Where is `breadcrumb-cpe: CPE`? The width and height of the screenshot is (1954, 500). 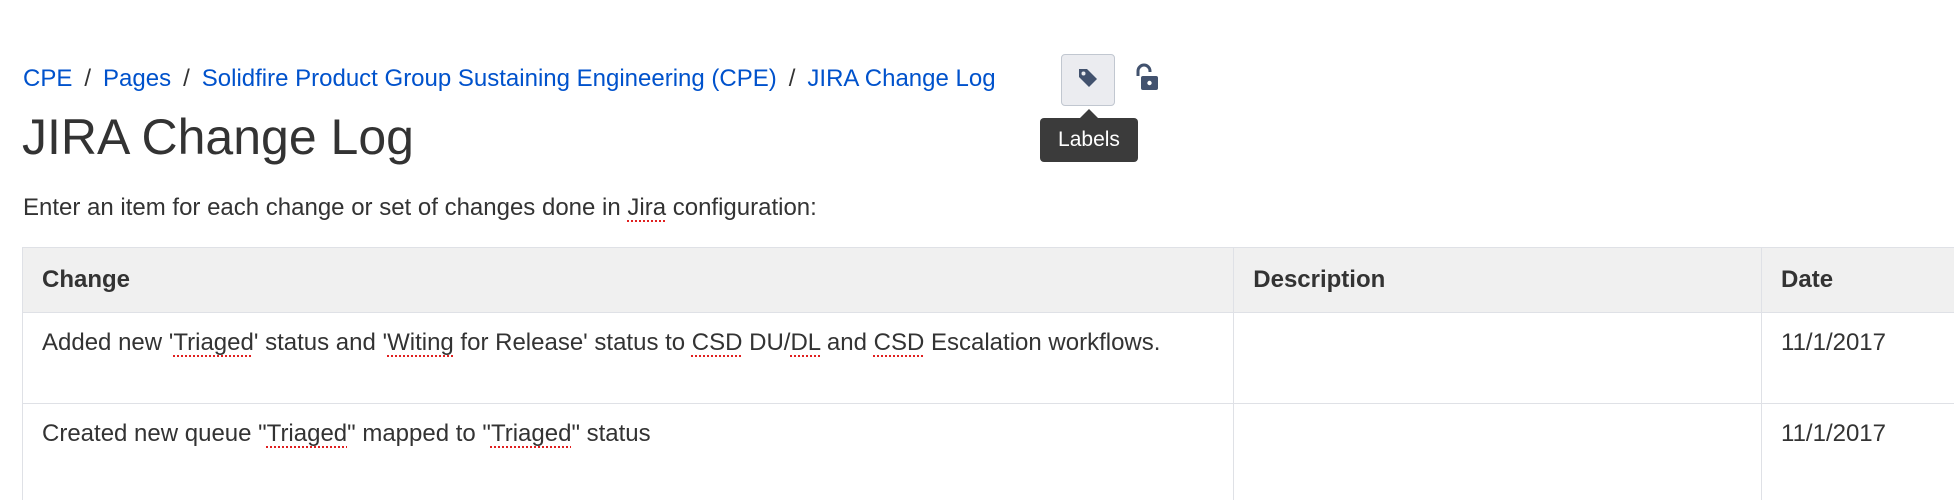 breadcrumb-cpe: CPE is located at coordinates (47, 79).